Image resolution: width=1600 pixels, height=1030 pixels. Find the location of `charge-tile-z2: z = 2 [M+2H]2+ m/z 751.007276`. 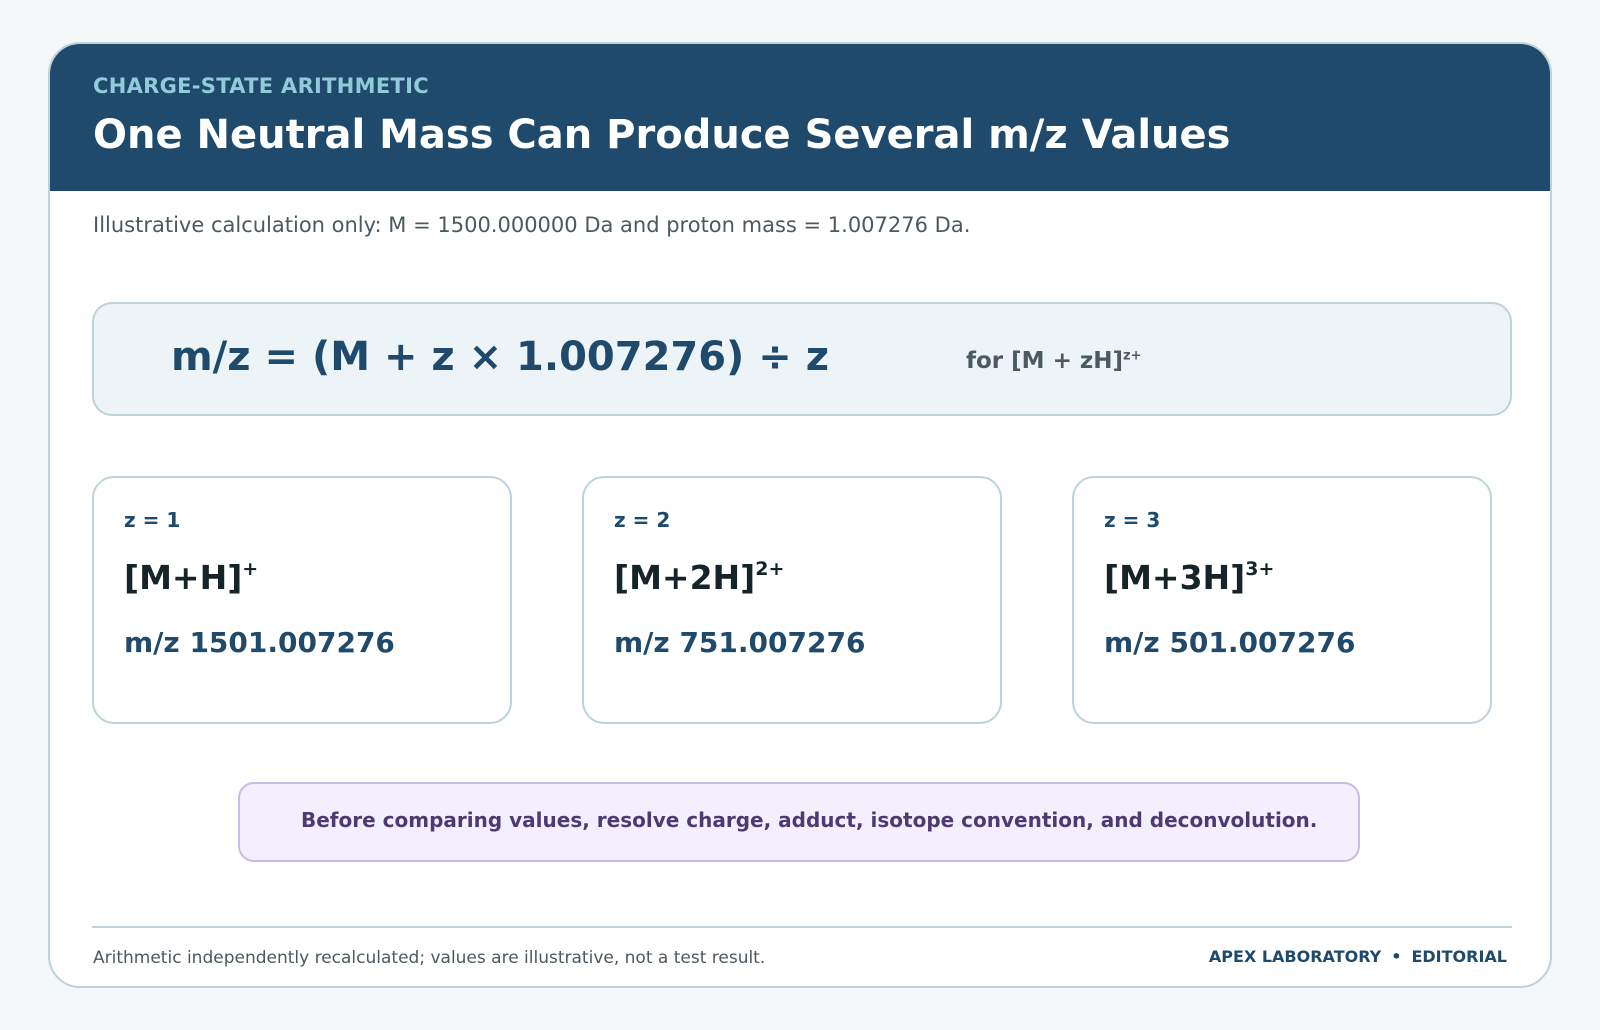

charge-tile-z2: z = 2 [M+2H]2+ m/z 751.007276 is located at coordinates (792, 600).